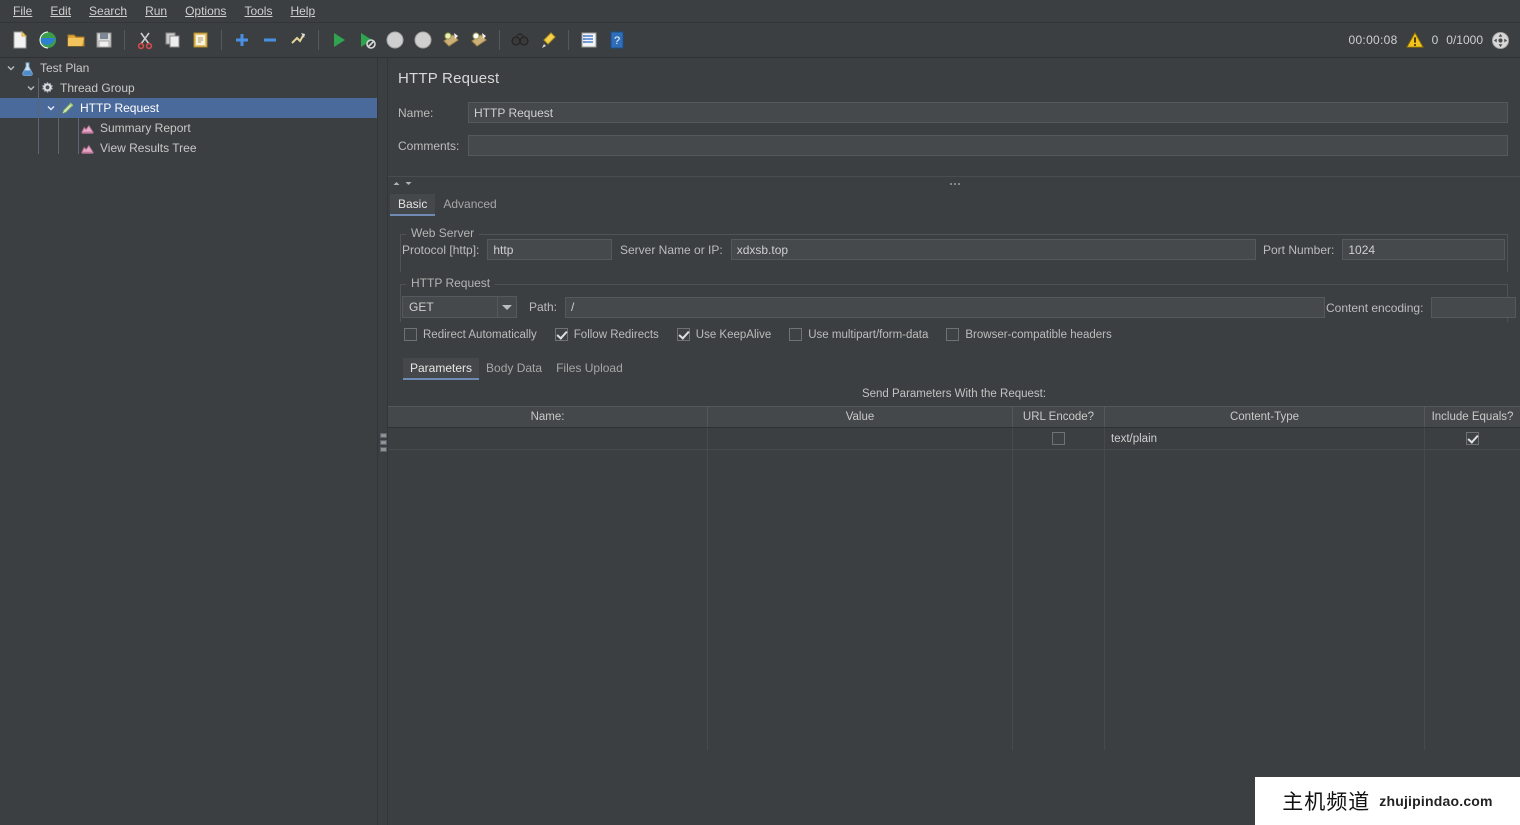 The height and width of the screenshot is (825, 1520). Describe the element at coordinates (1424, 249) in the screenshot. I see `port-input` at that location.